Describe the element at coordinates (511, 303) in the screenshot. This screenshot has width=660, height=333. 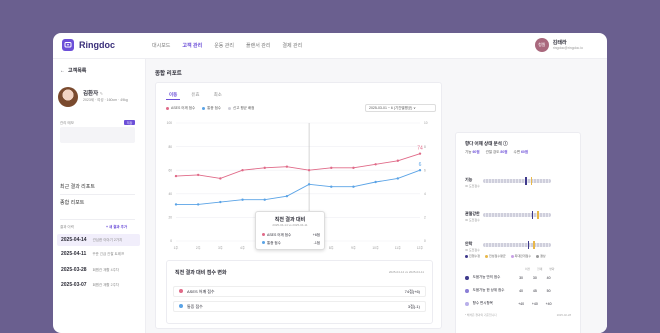
I see `table-row: 향수 변시항목 +40 +40 +40` at that location.